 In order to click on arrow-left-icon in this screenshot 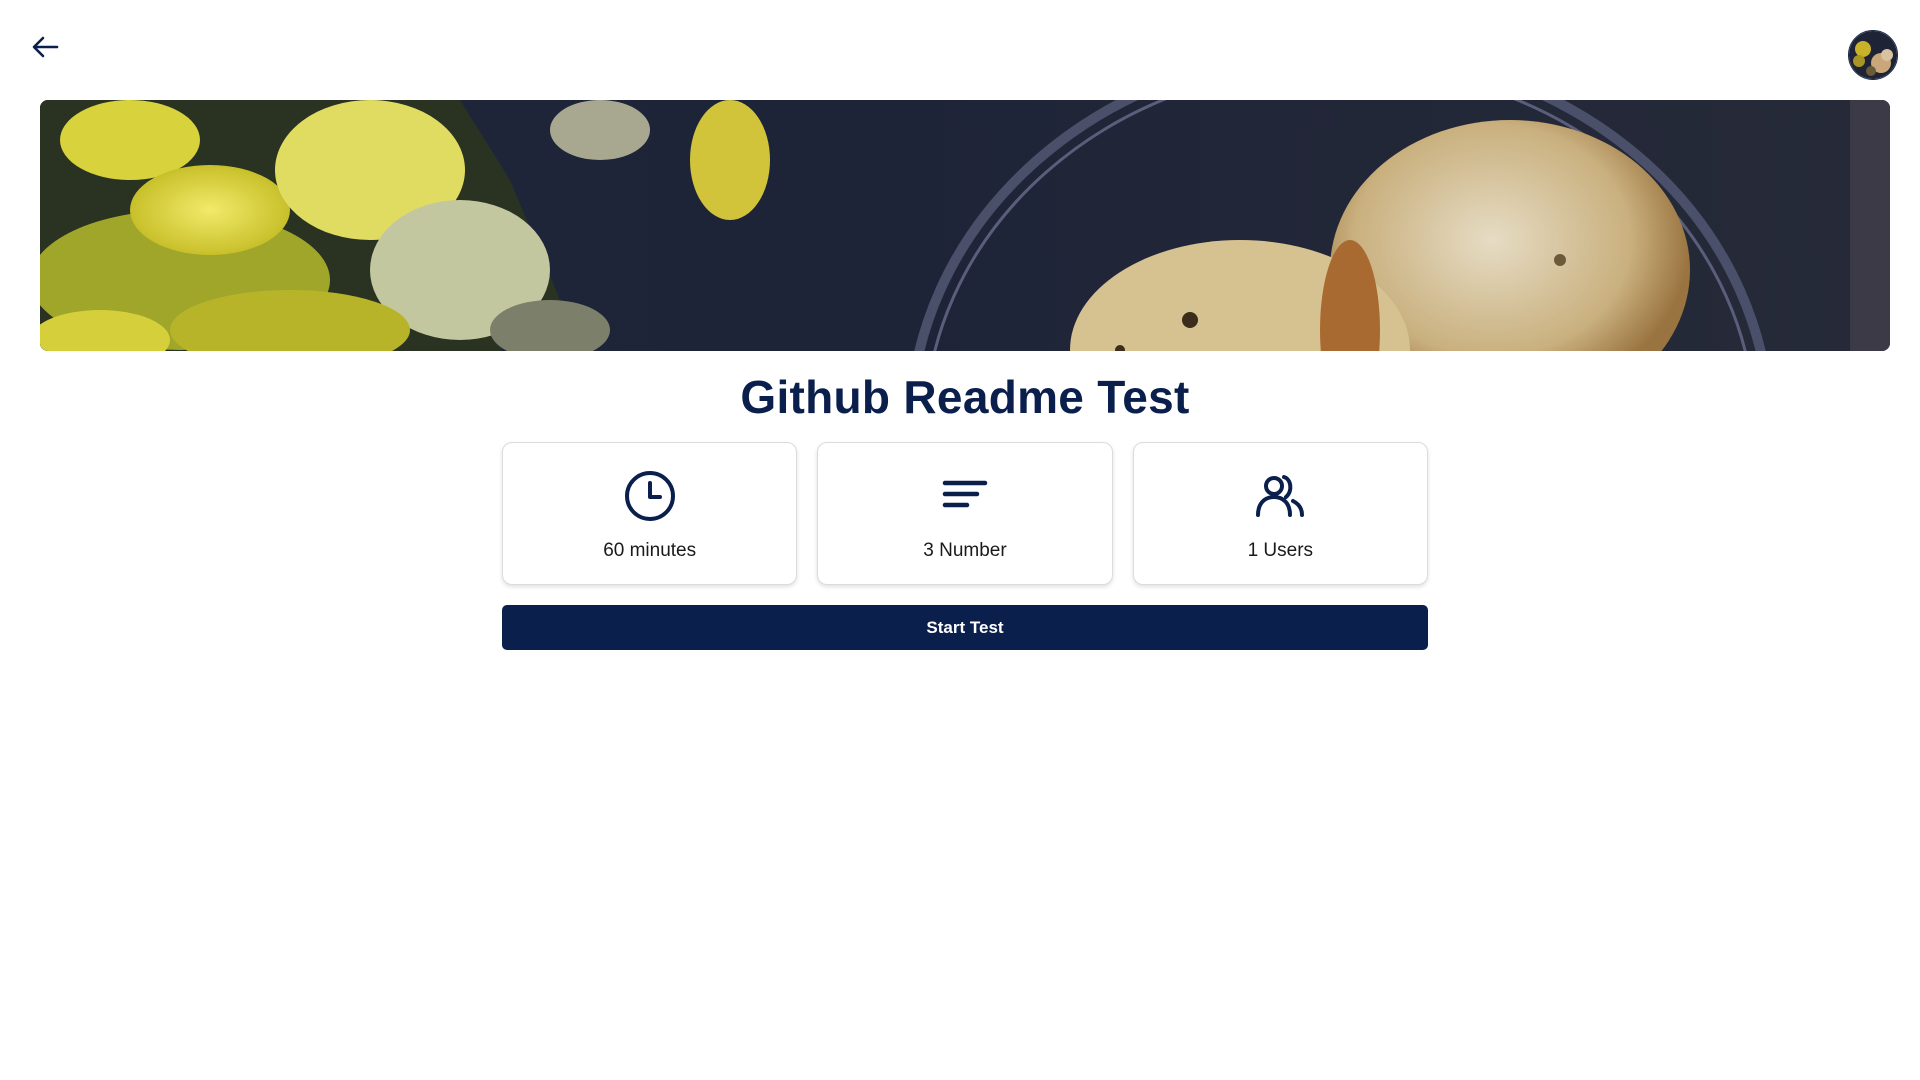, I will do `click(45, 47)`.